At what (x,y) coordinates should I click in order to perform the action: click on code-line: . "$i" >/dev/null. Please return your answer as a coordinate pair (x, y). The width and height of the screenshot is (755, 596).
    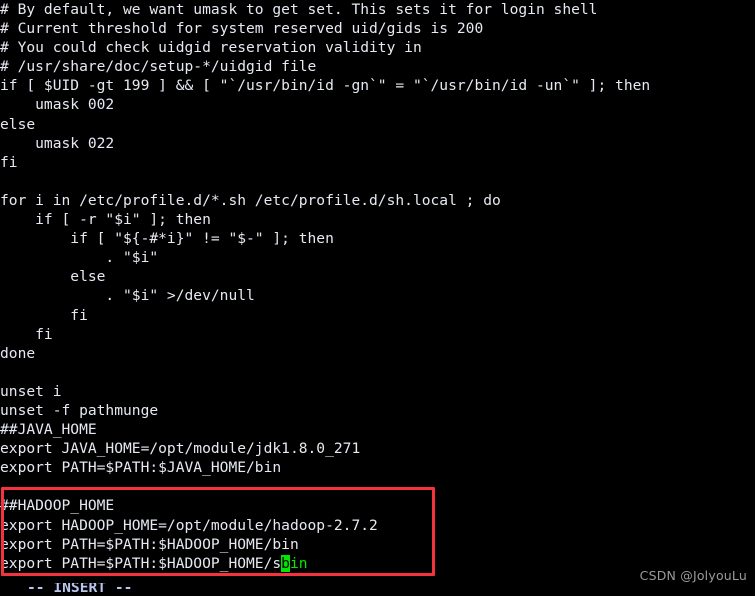
    Looking at the image, I should click on (127, 296).